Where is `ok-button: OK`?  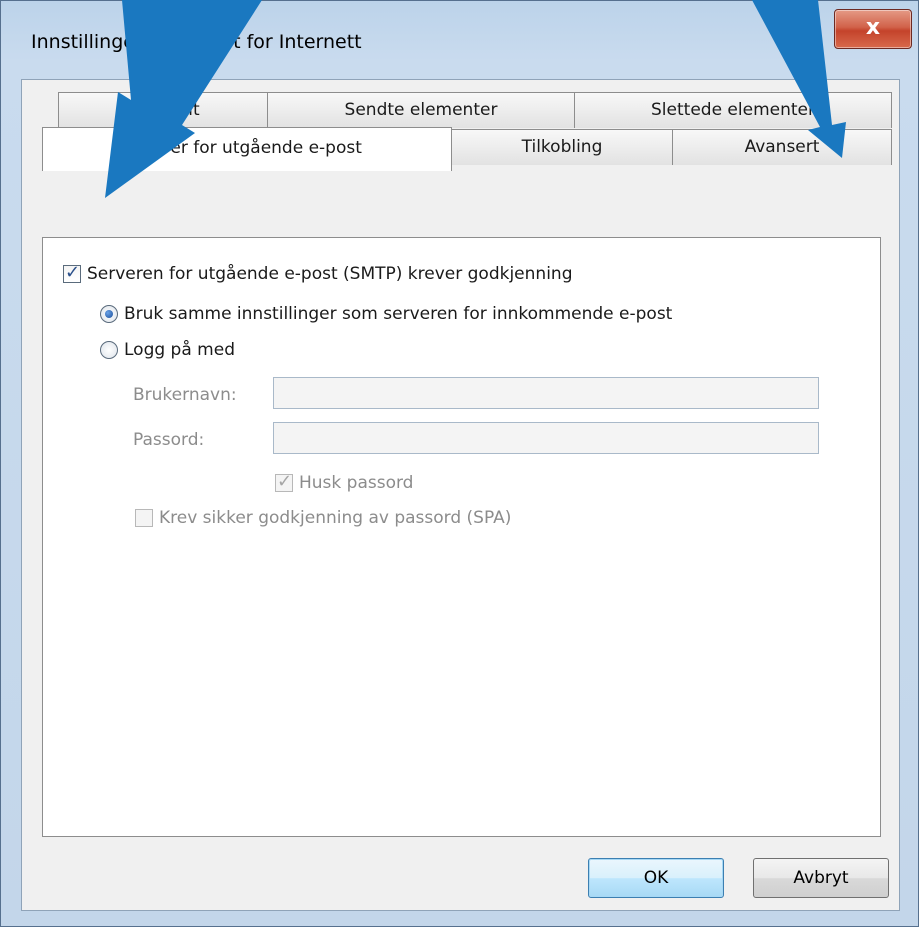 ok-button: OK is located at coordinates (656, 878).